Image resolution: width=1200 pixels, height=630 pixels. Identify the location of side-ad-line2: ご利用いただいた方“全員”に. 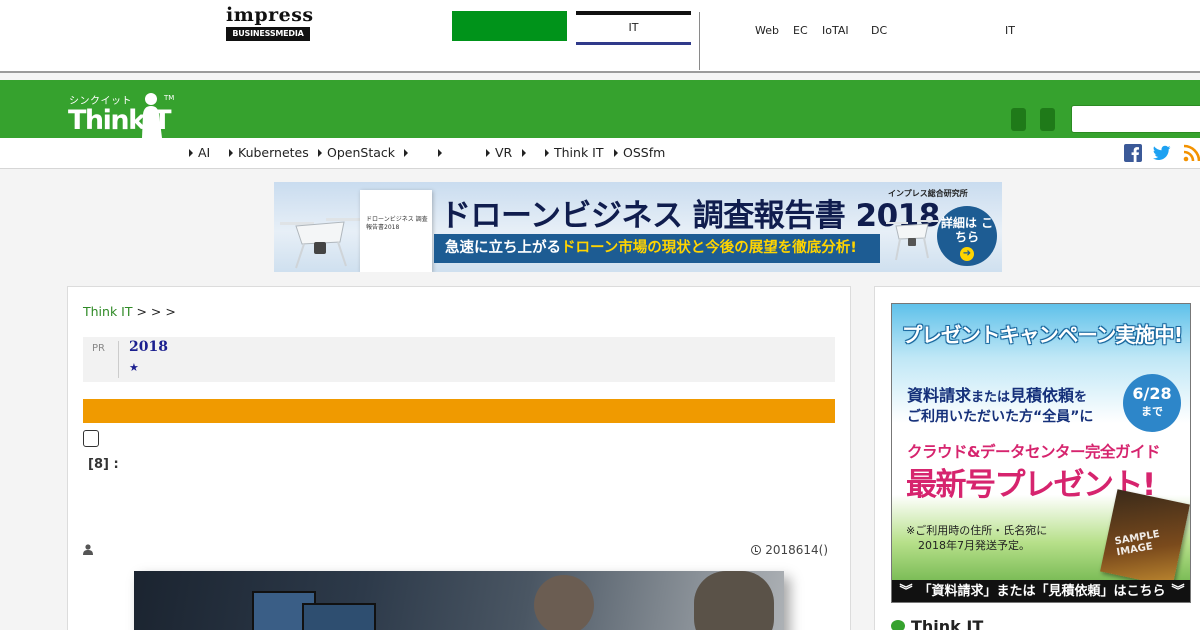
(1000, 417).